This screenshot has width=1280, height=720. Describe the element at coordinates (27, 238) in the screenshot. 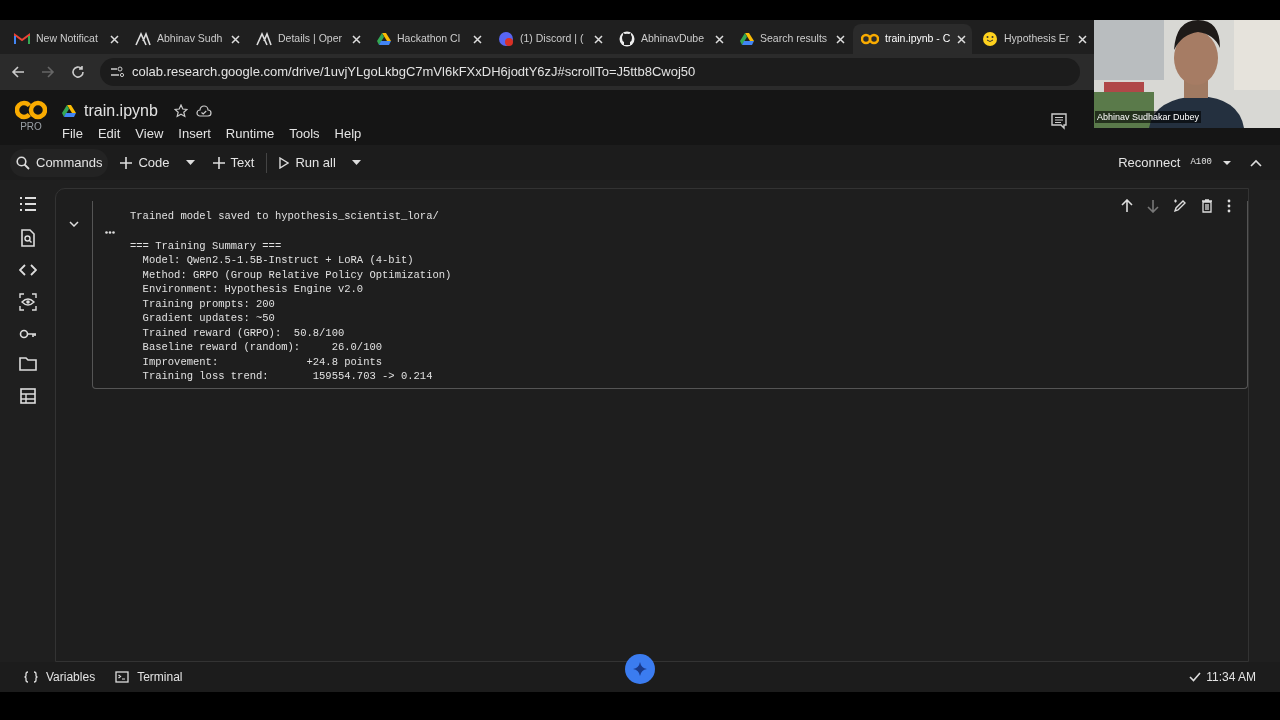

I see `find-icon` at that location.